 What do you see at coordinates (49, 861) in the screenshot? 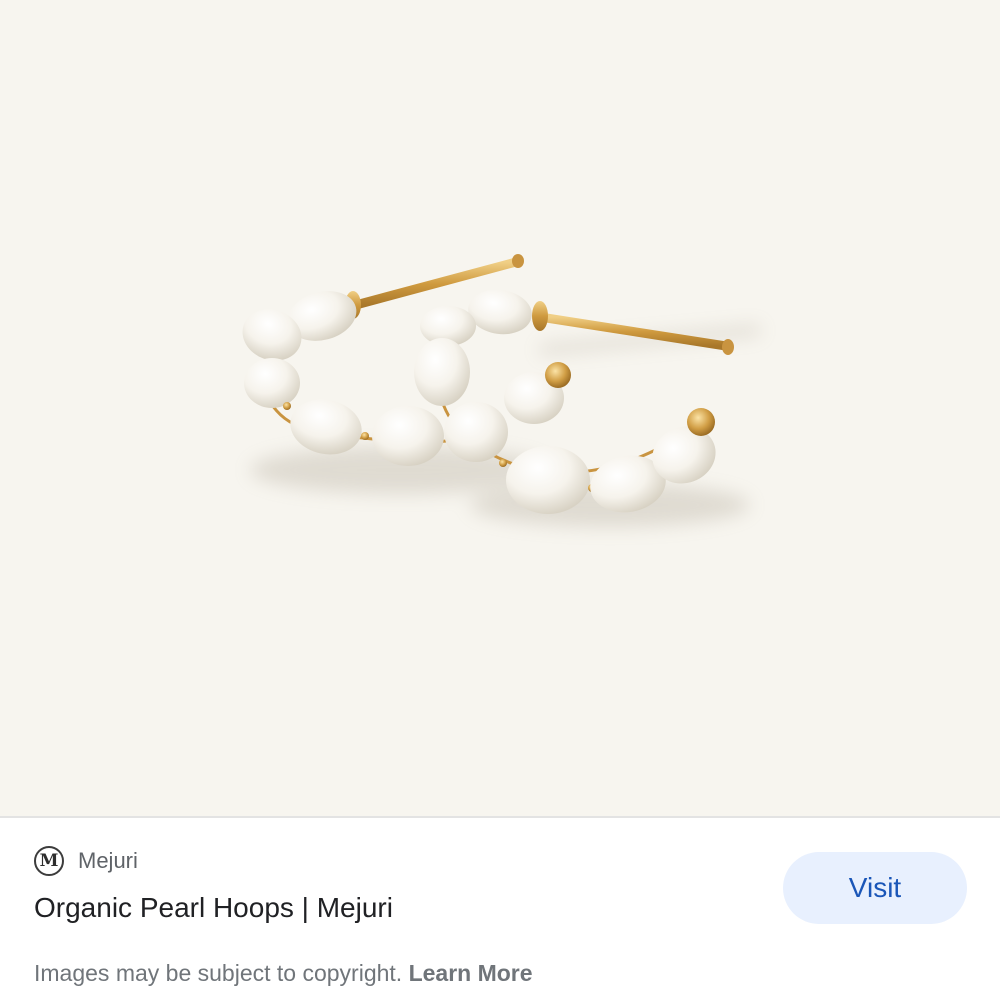
I see `mejuri-logo-icon: M` at bounding box center [49, 861].